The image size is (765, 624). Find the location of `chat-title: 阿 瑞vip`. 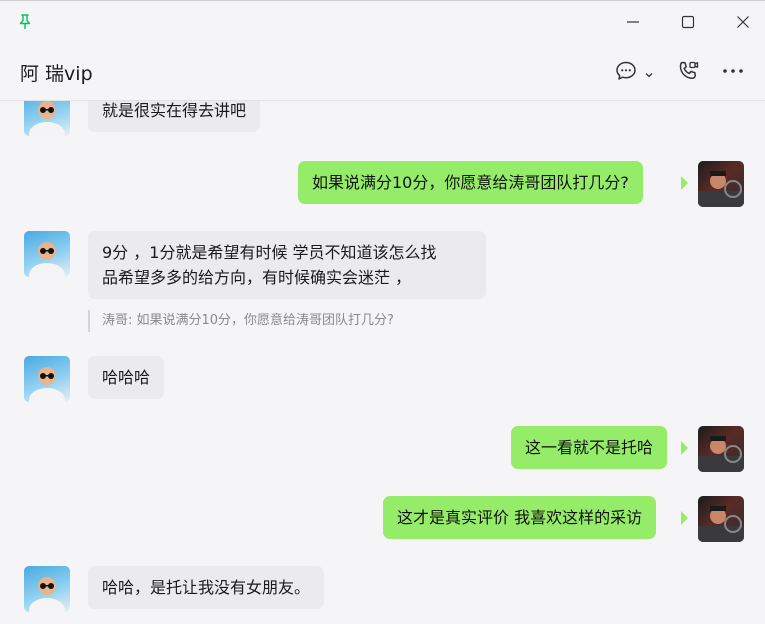

chat-title: 阿 瑞vip is located at coordinates (56, 74).